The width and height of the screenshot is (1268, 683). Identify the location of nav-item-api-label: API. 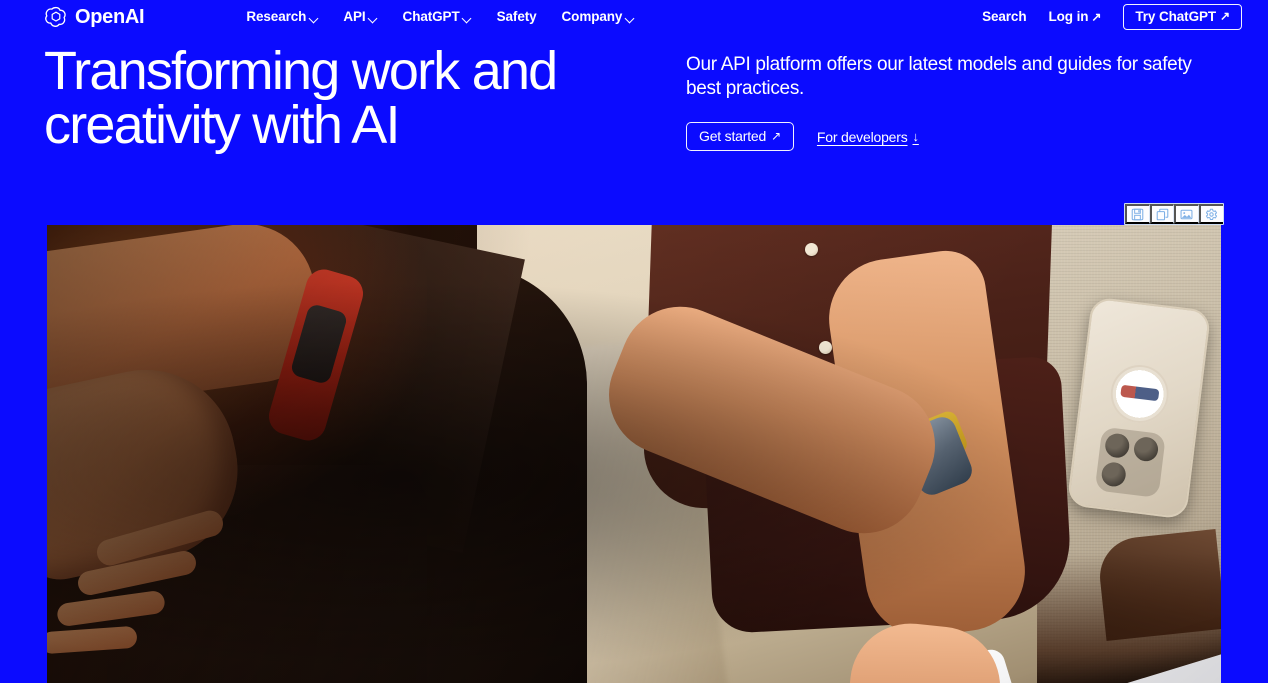
(354, 17).